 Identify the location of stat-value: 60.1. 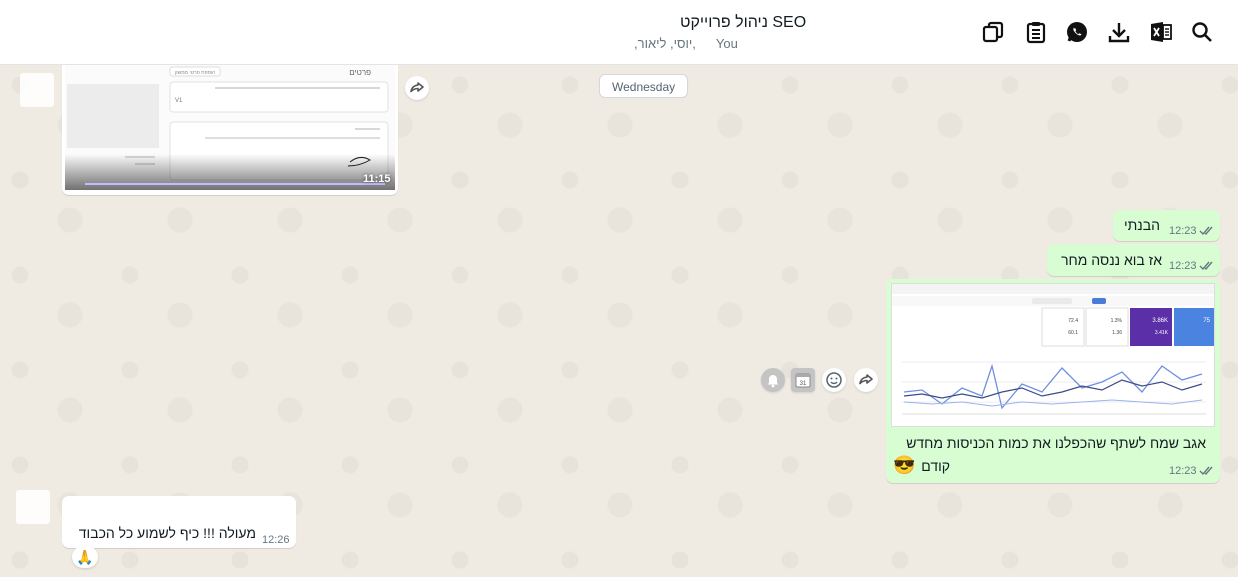
(1073, 333).